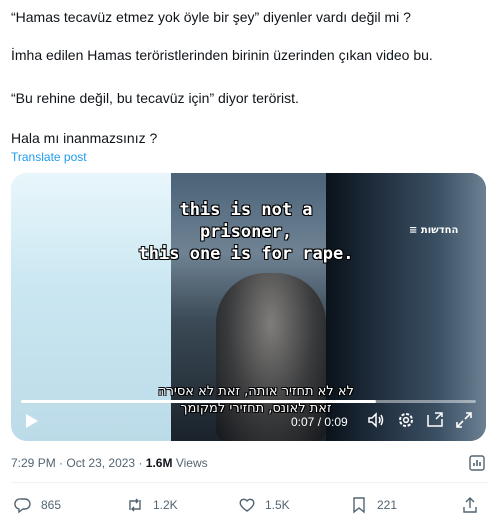  What do you see at coordinates (198, 401) in the screenshot?
I see `video-progress-fill` at bounding box center [198, 401].